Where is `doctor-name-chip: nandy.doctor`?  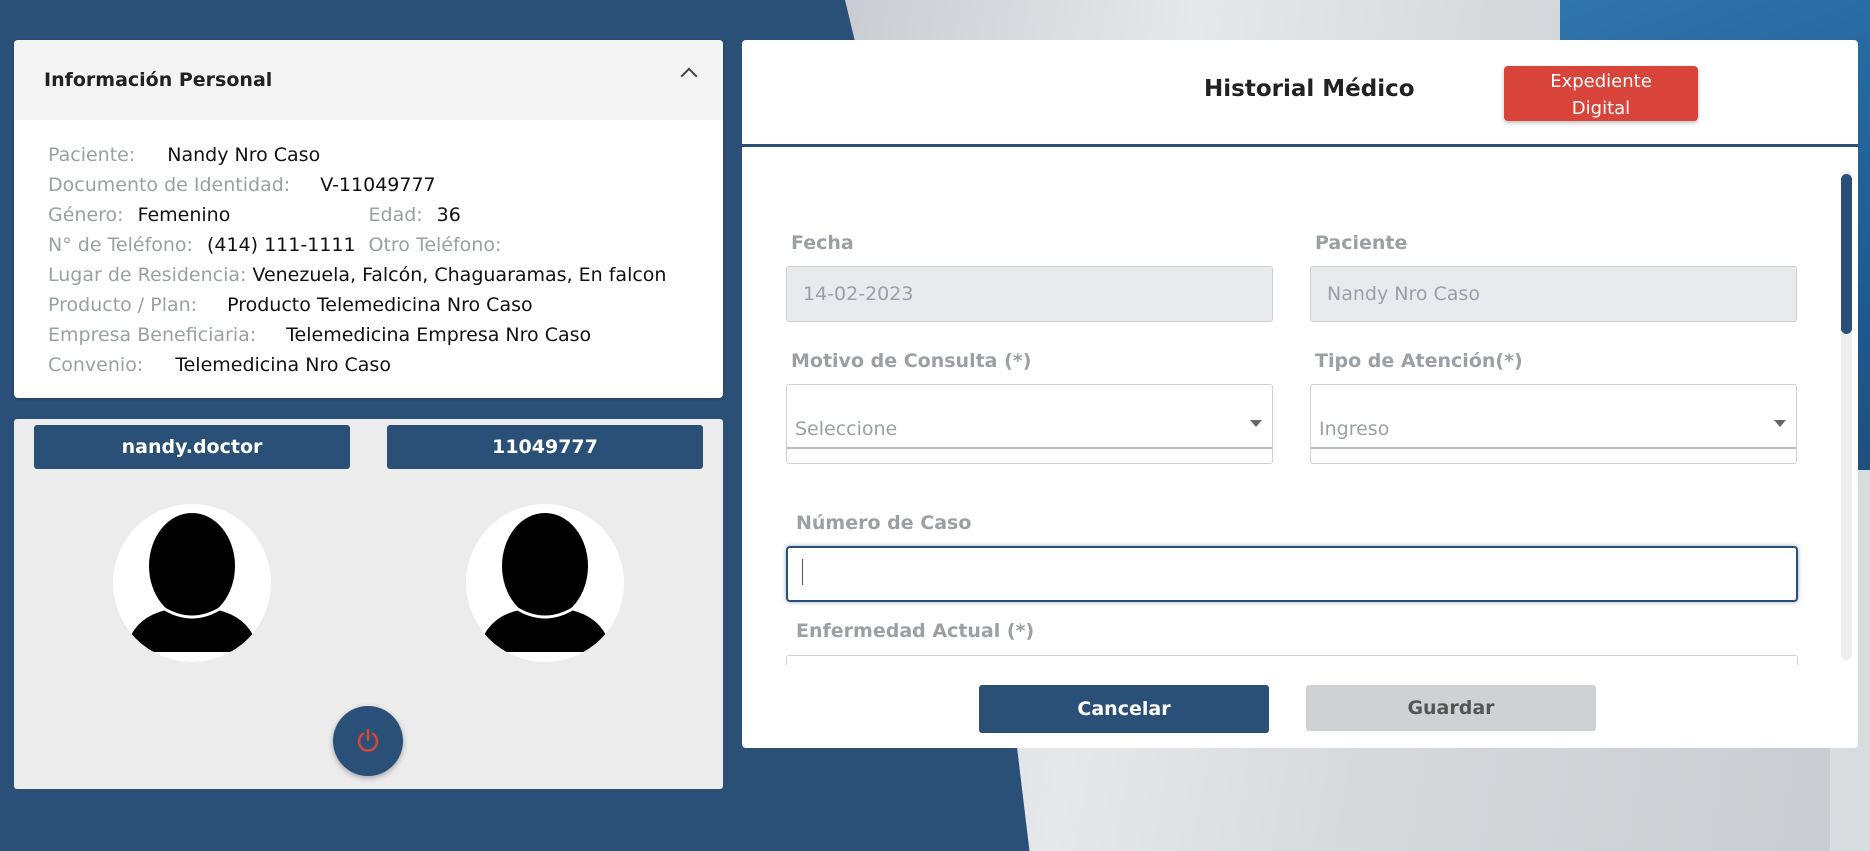
doctor-name-chip: nandy.doctor is located at coordinates (192, 447).